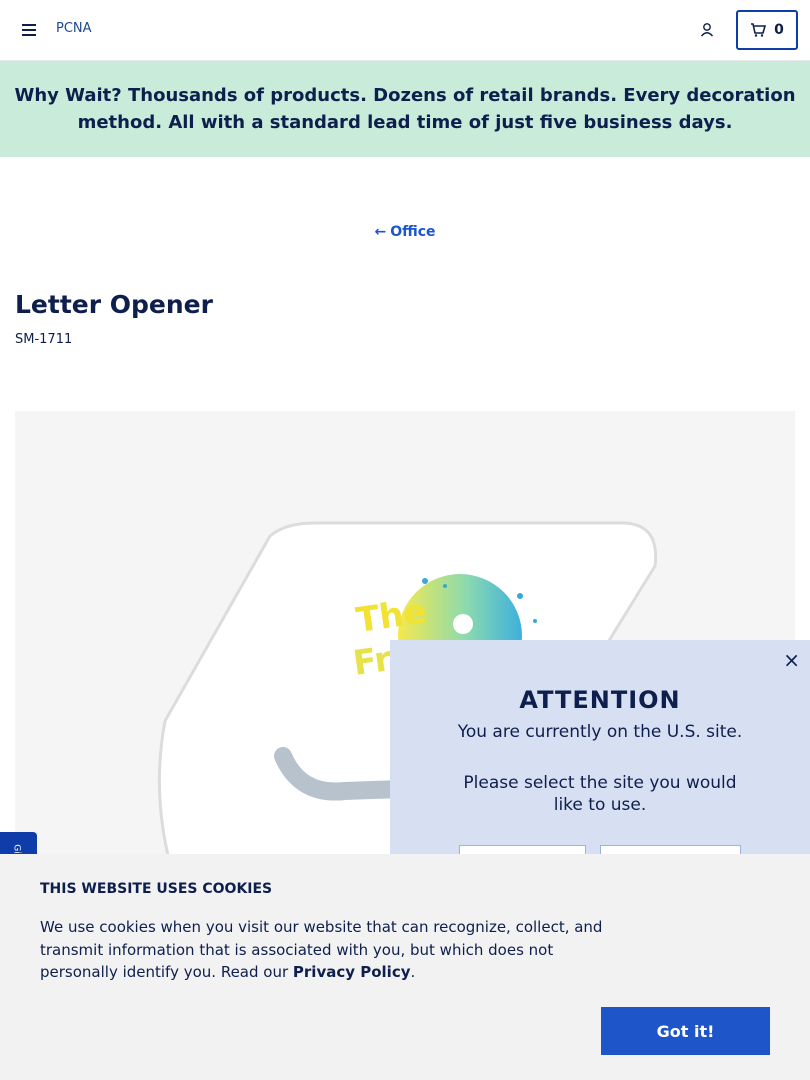 This screenshot has height=1080, width=810. Describe the element at coordinates (759, 30) in the screenshot. I see `cart-icon` at that location.